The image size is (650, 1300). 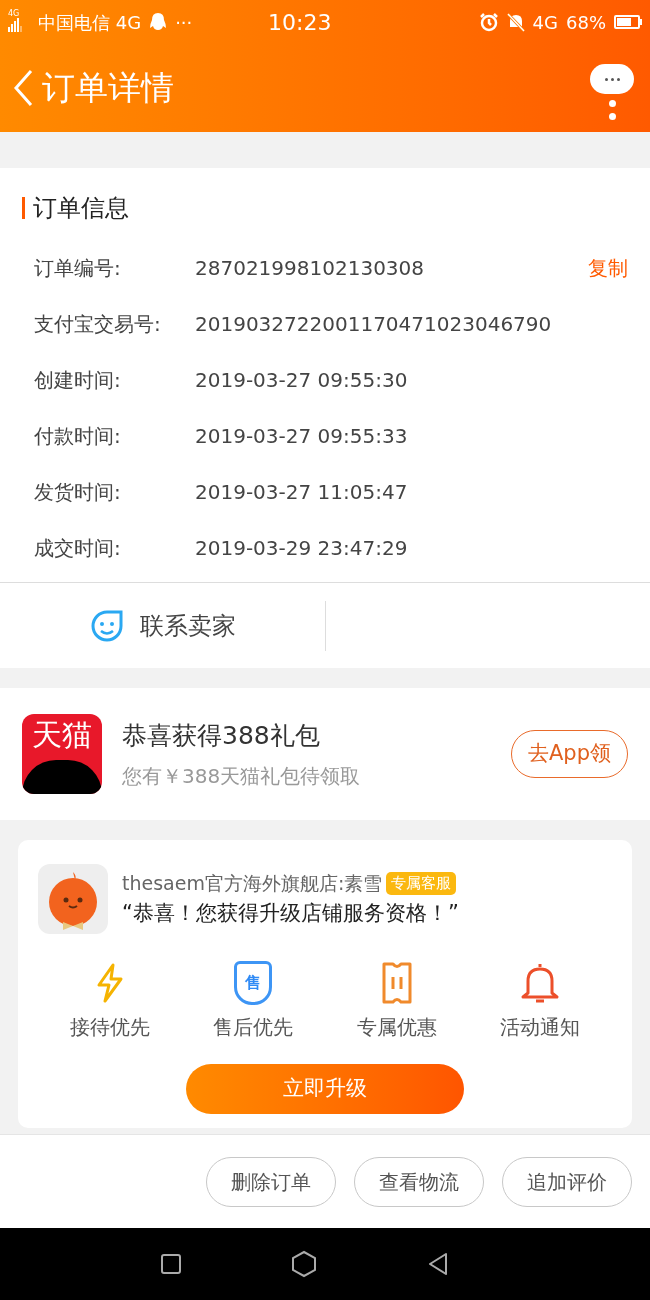 I want to click on carrier-label: 中国电信 4G, so click(x=90, y=22).